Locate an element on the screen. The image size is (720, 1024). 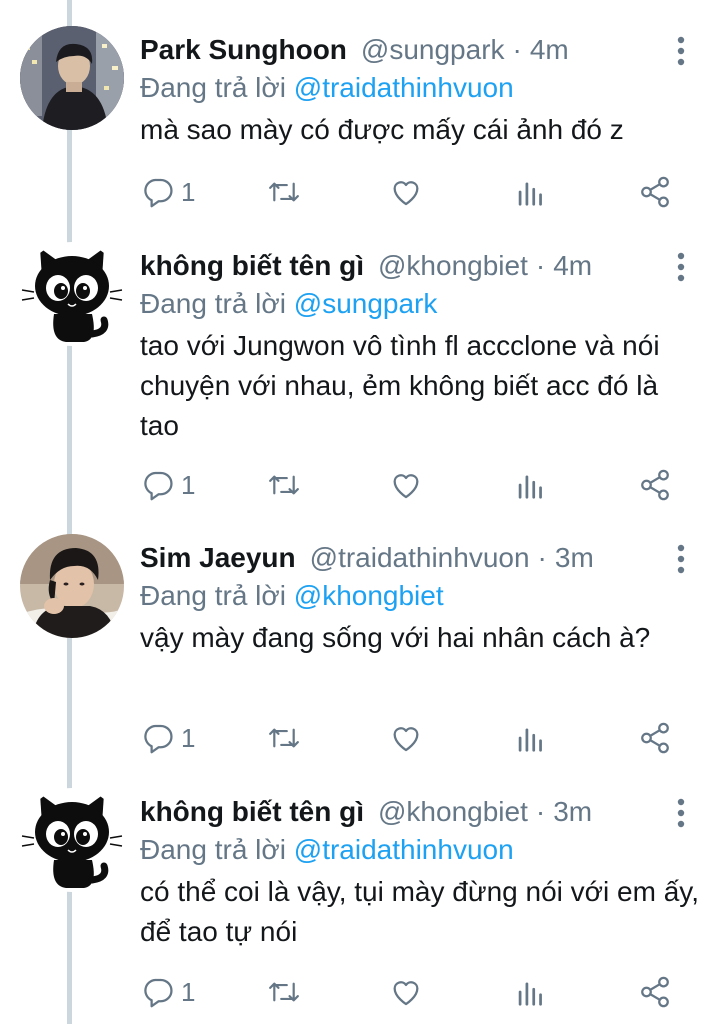
reply-mention: @sungpark is located at coordinates (366, 303).